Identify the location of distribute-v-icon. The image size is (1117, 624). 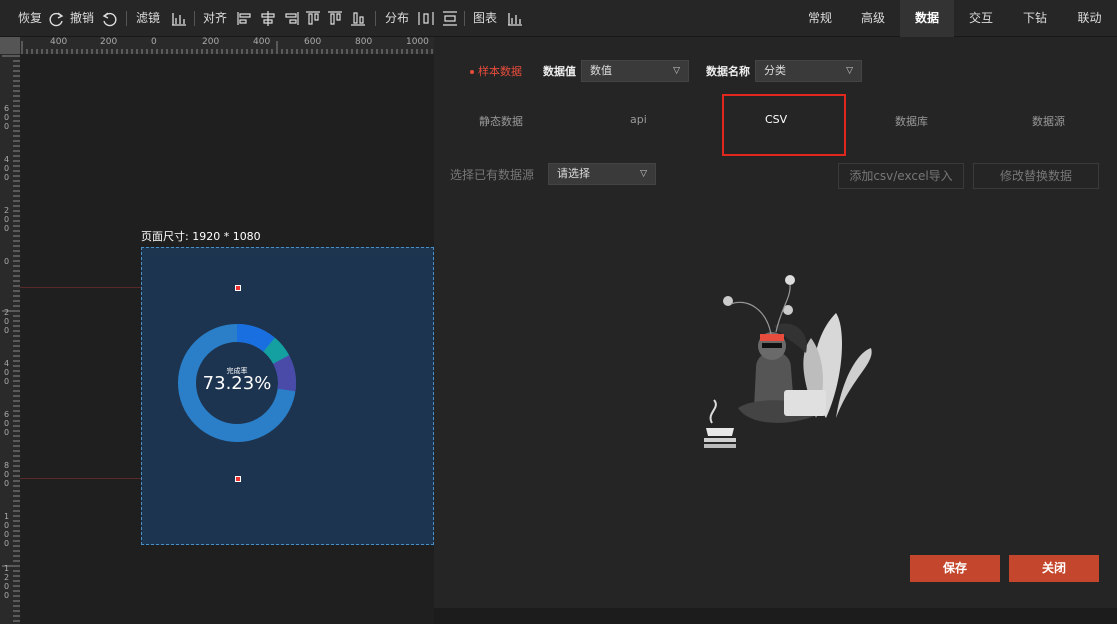
(450, 18).